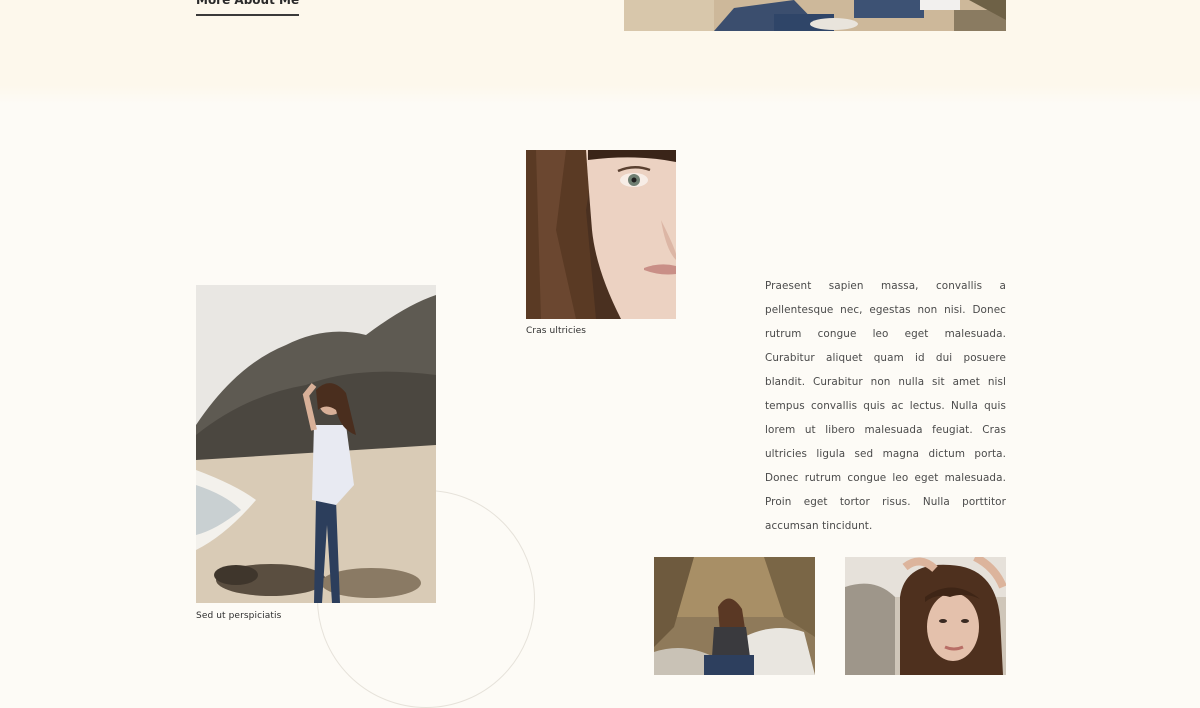 Image resolution: width=1200 pixels, height=708 pixels. What do you see at coordinates (815, 15) in the screenshot?
I see `hero-photo` at bounding box center [815, 15].